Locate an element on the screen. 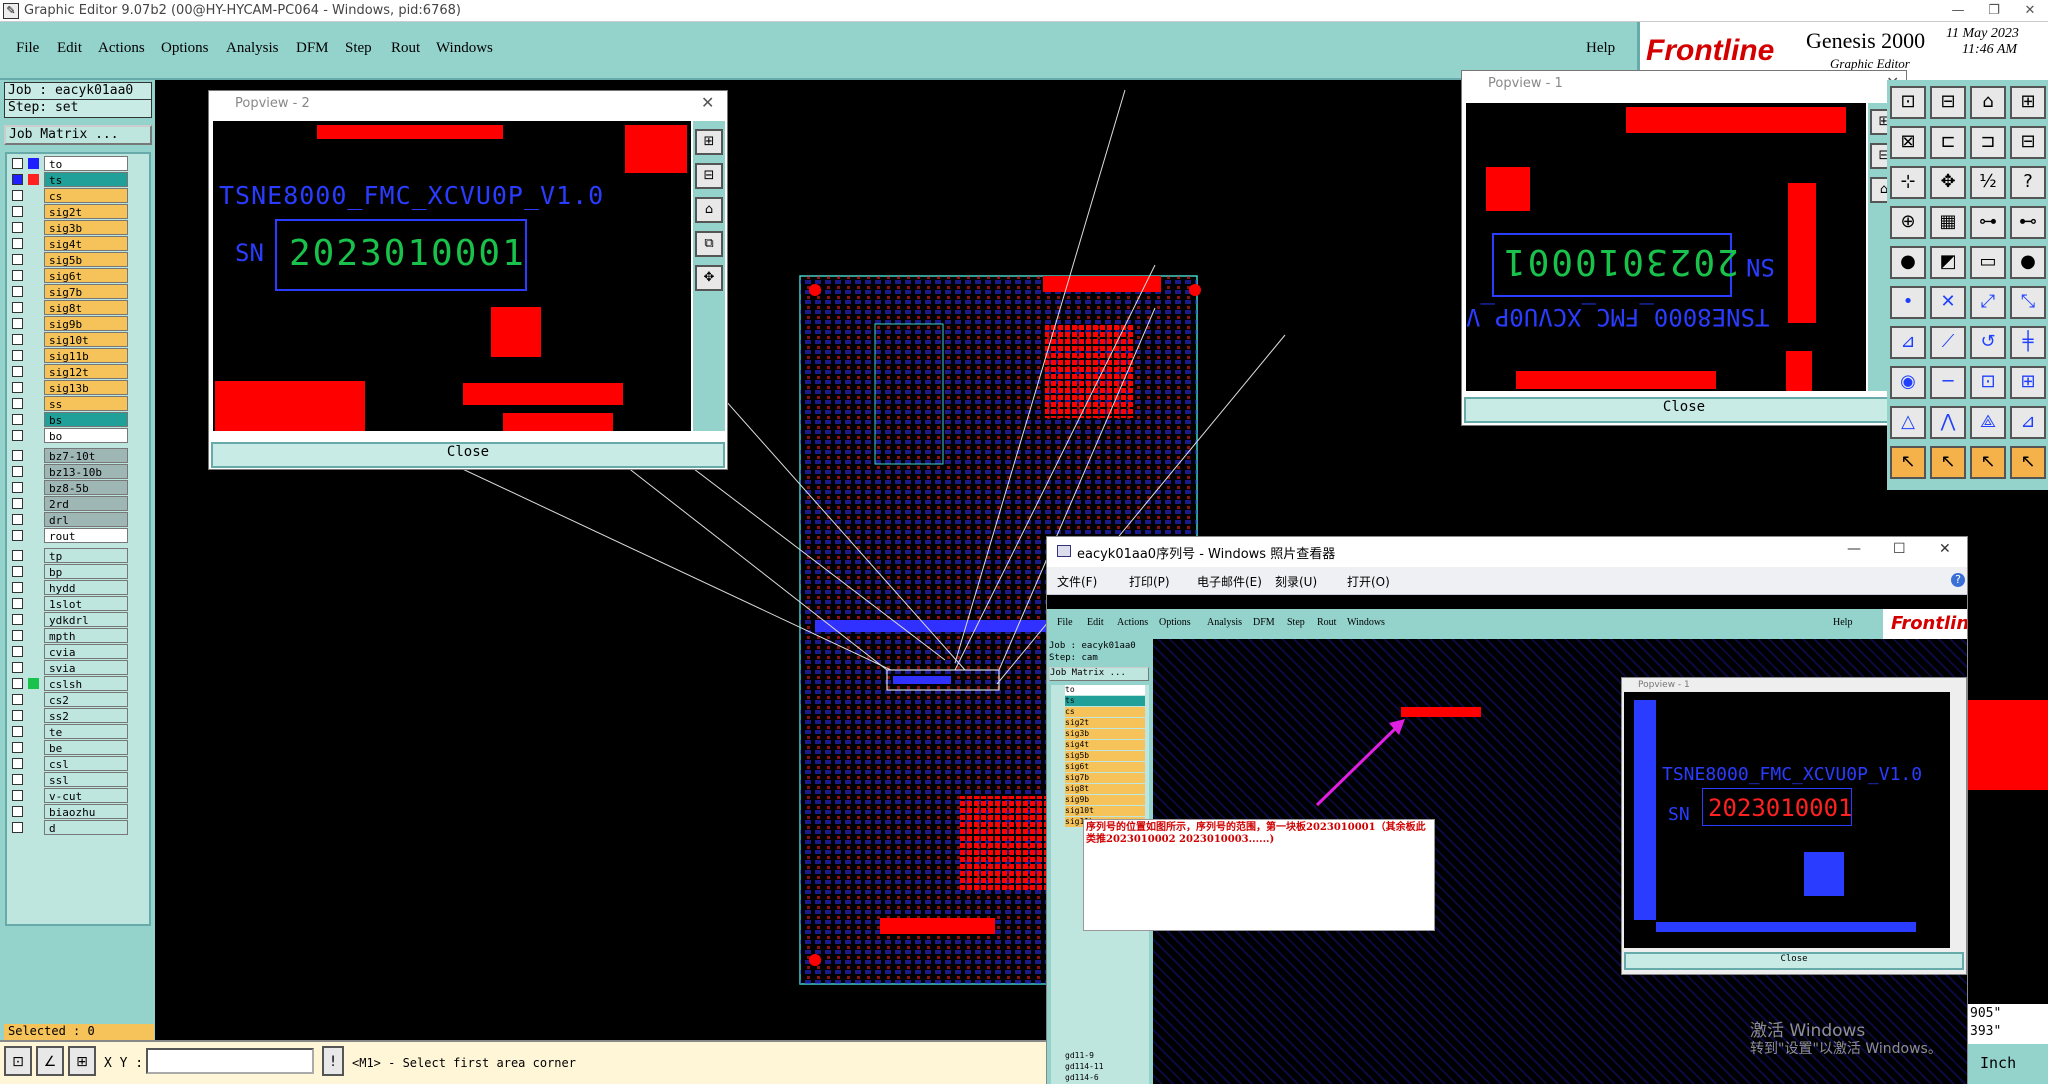 This screenshot has height=1084, width=2048. tool-button-icon: ▦ is located at coordinates (1948, 222).